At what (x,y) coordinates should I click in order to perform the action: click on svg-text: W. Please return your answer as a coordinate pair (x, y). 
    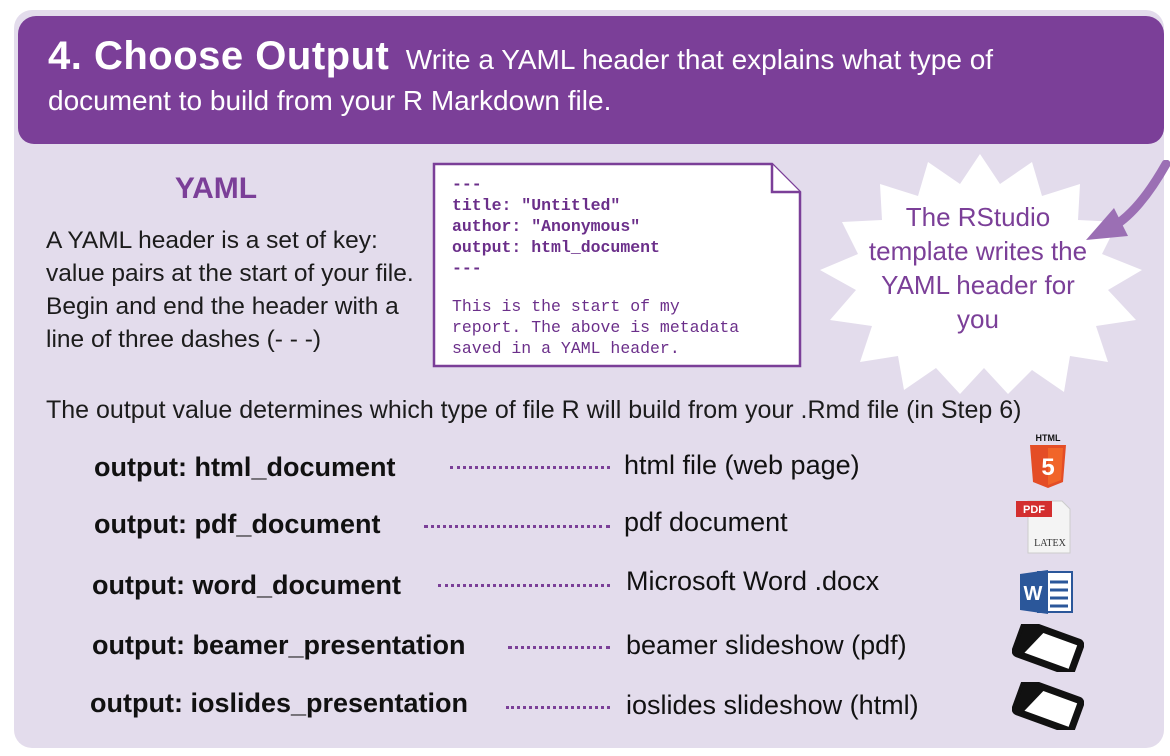
    Looking at the image, I should click on (1033, 594).